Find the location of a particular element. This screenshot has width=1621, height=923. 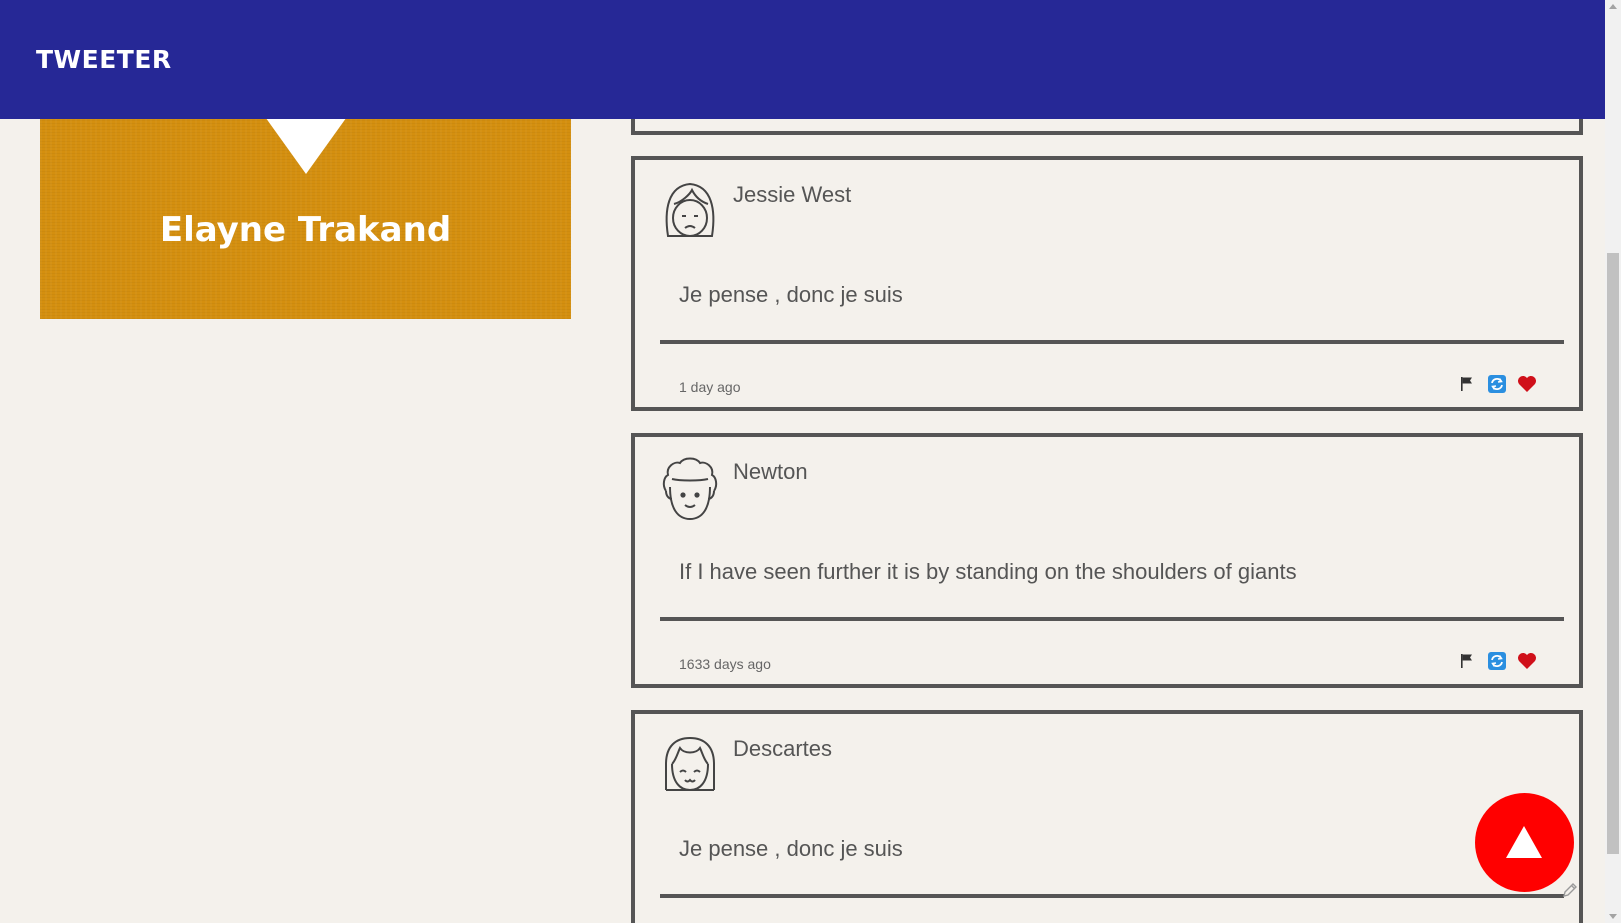

bangs-face-icon is located at coordinates (690, 766).